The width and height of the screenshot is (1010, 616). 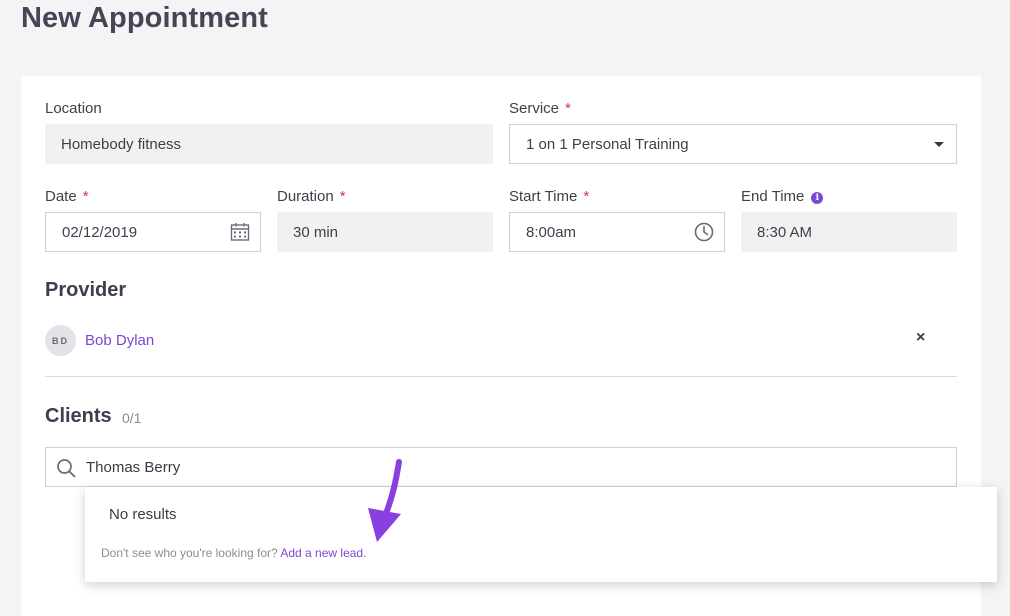 What do you see at coordinates (516, 467) in the screenshot?
I see `client-search-input` at bounding box center [516, 467].